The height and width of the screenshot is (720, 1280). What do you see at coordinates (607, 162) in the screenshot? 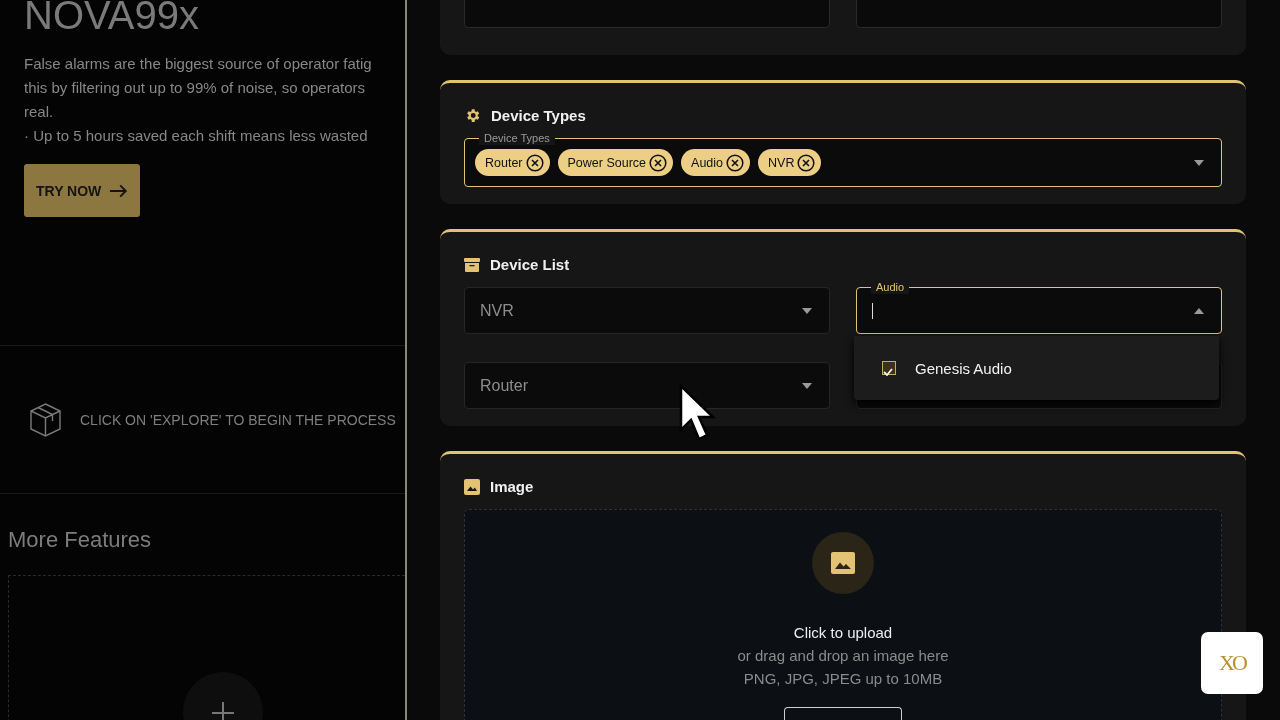
I see `chip-label: Power Source` at bounding box center [607, 162].